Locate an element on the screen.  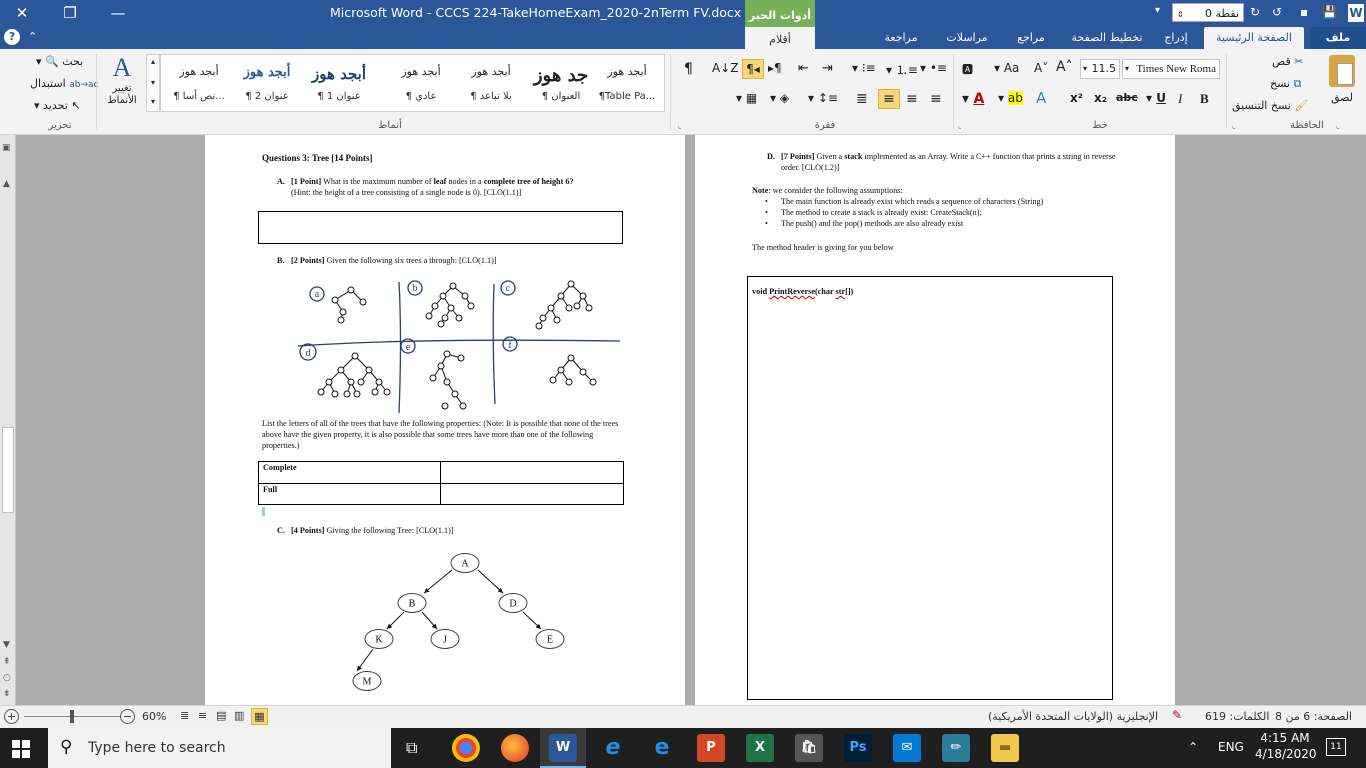
answer-box-a is located at coordinates (440, 227).